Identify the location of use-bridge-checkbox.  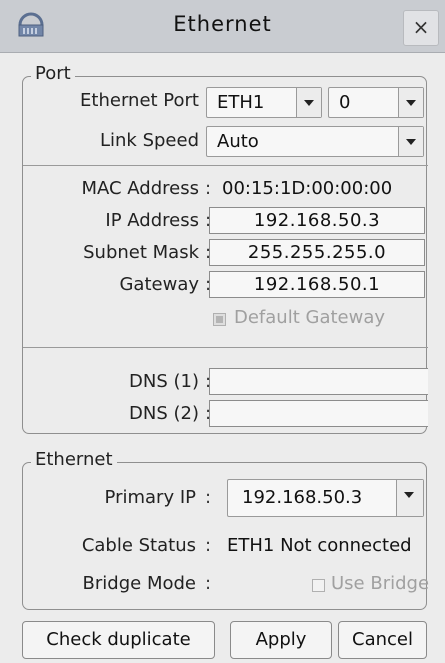
(318, 585).